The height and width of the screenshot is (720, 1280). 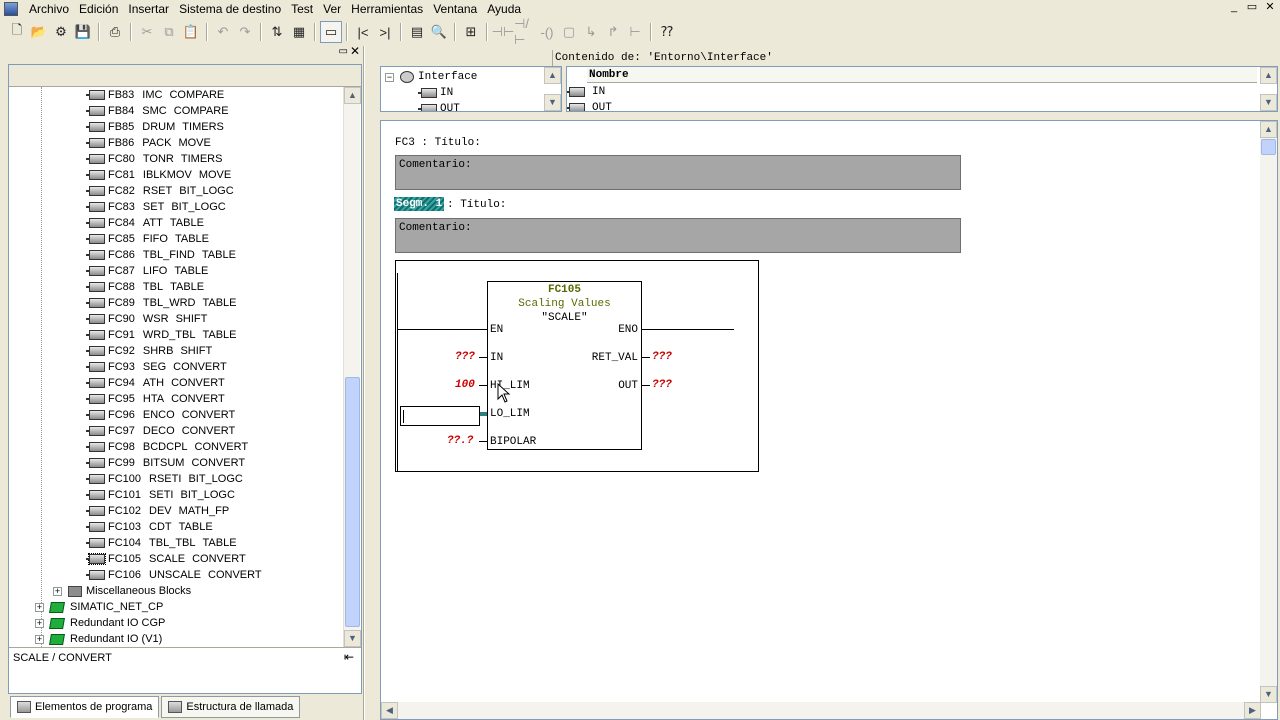 I want to click on tree-item: FC92 SHRB SHIFT, so click(x=149, y=351).